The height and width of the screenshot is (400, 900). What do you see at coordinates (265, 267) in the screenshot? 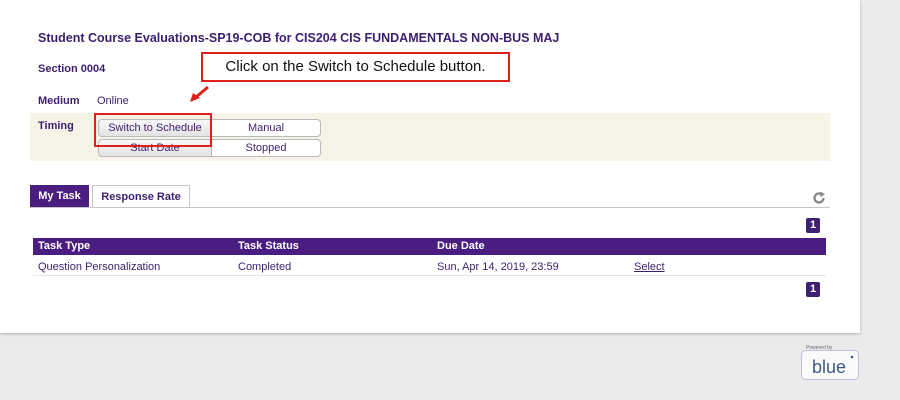
I see `task-status-cell: Completed` at bounding box center [265, 267].